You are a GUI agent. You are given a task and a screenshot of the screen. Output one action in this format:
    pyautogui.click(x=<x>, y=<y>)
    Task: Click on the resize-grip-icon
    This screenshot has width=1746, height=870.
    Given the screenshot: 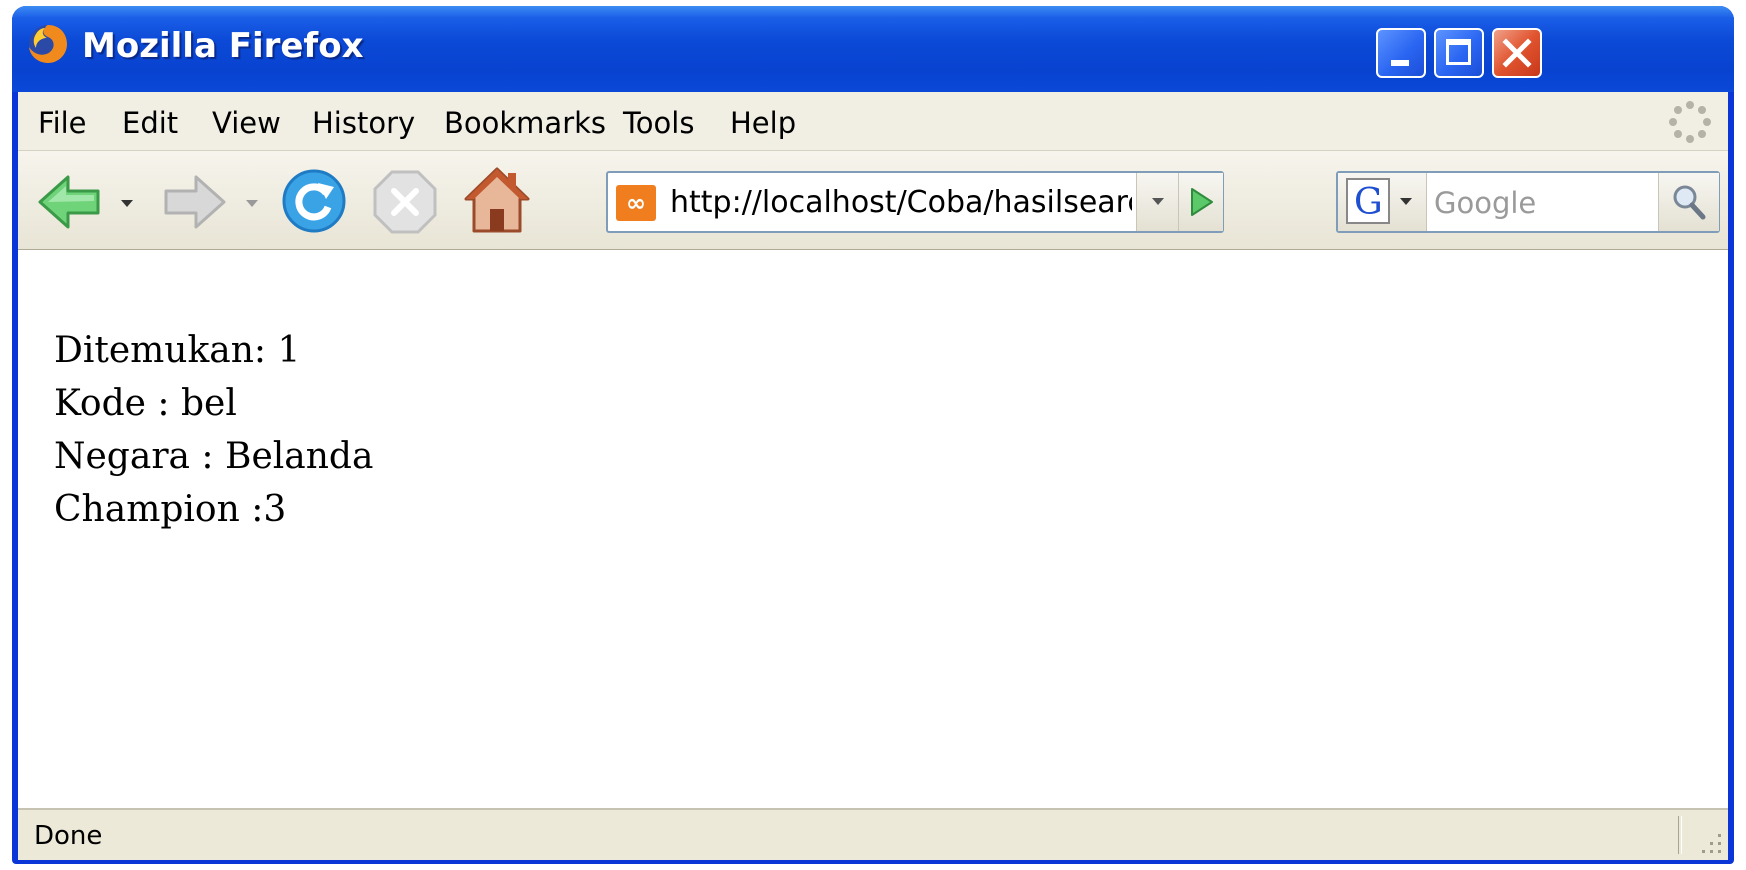 What is the action you would take?
    pyautogui.click(x=1709, y=841)
    